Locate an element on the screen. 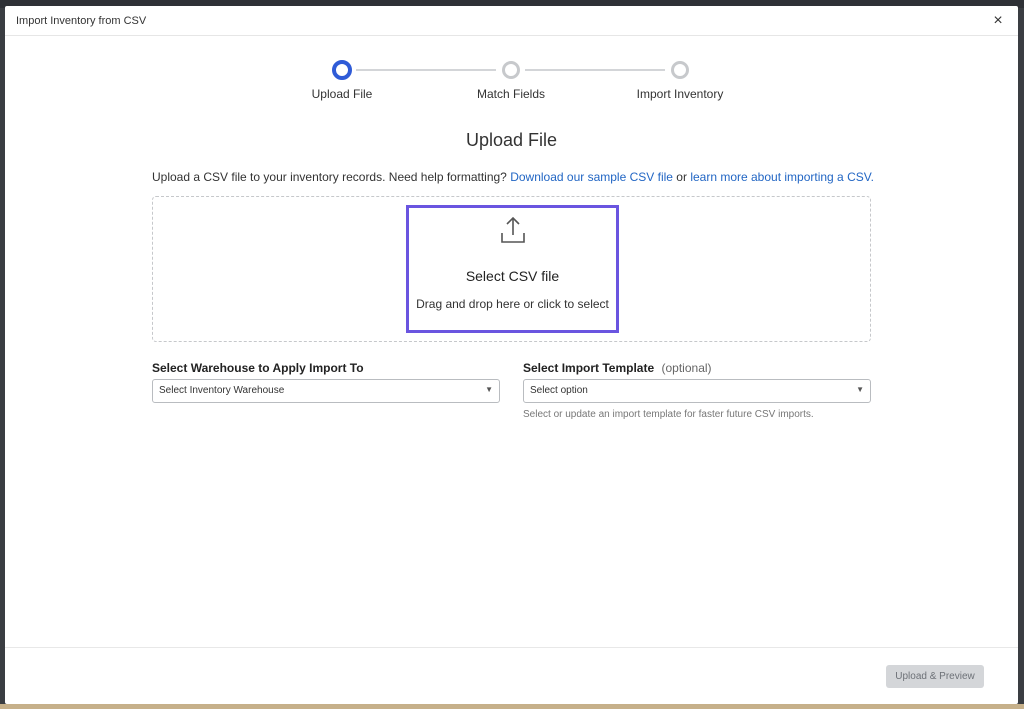 This screenshot has height=709, width=1024. intro-or: or is located at coordinates (681, 177).